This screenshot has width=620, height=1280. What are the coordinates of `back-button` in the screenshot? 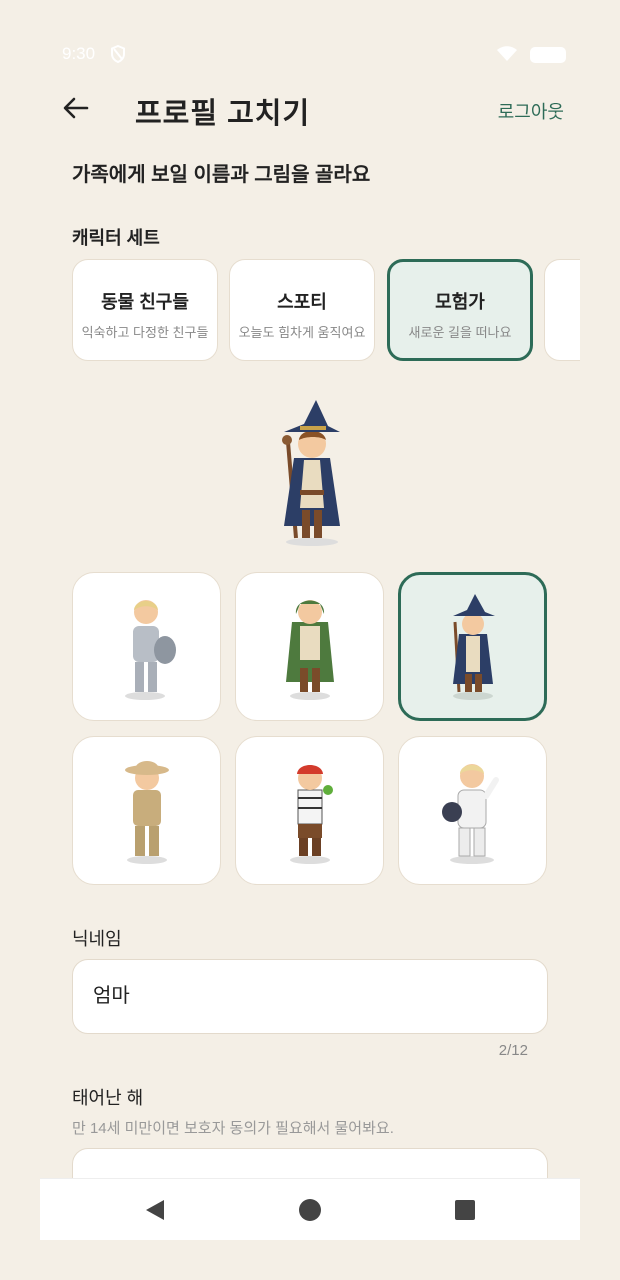 It's located at (76, 108).